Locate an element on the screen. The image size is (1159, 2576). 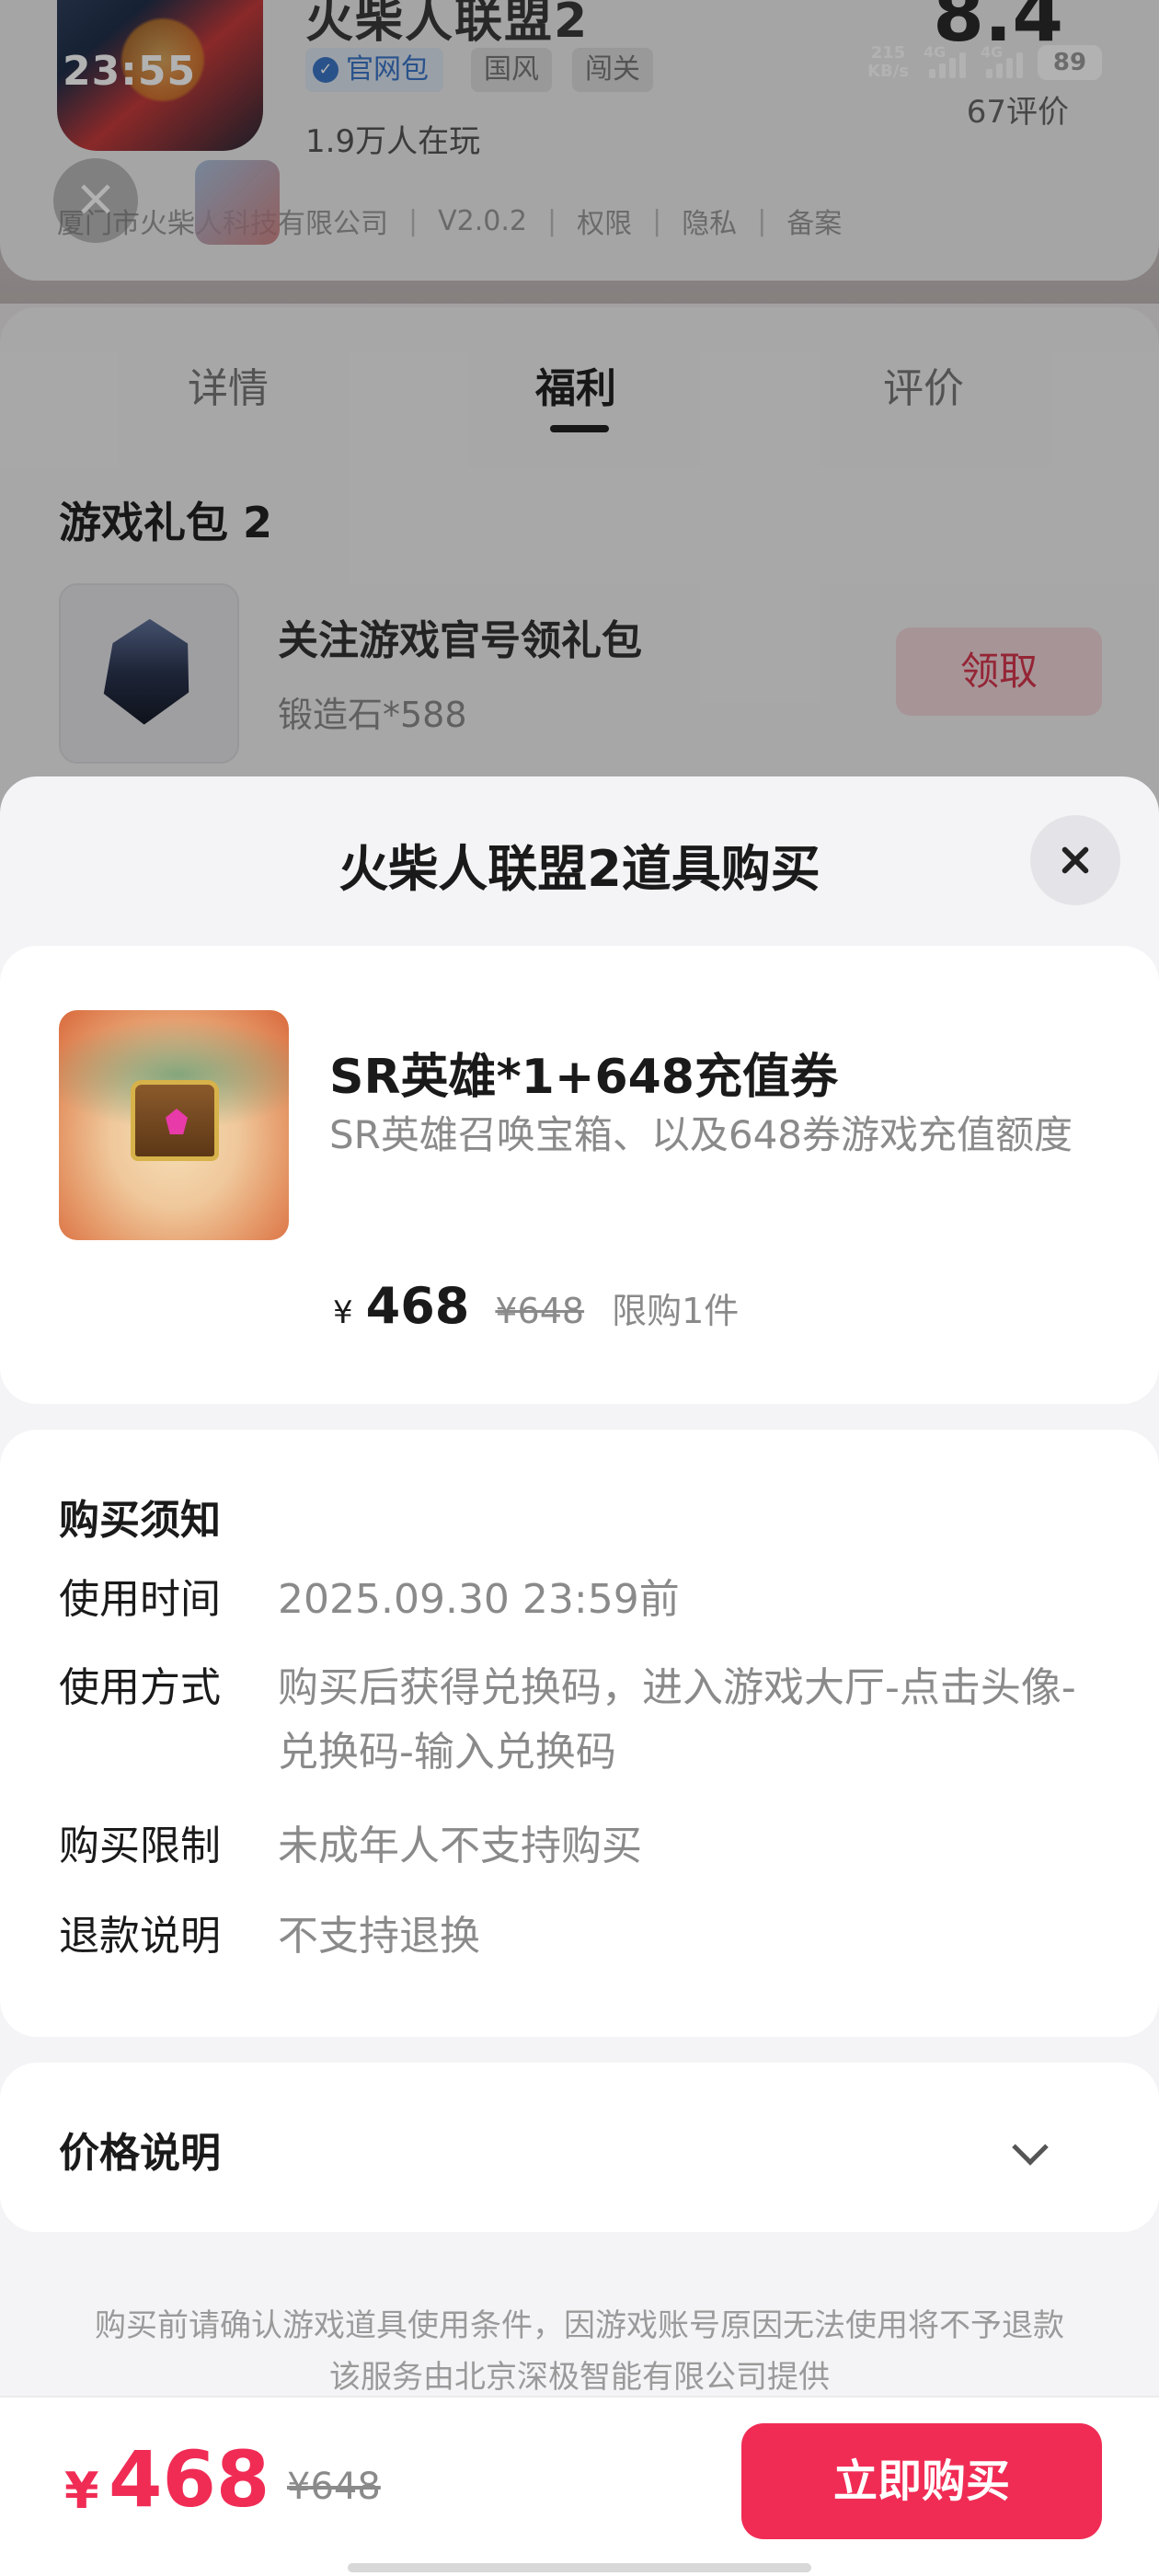
notice-value: 购买后获得兑换码，进入游戏大厅-点击头像-兑换码-输入兑换码 is located at coordinates (677, 1720).